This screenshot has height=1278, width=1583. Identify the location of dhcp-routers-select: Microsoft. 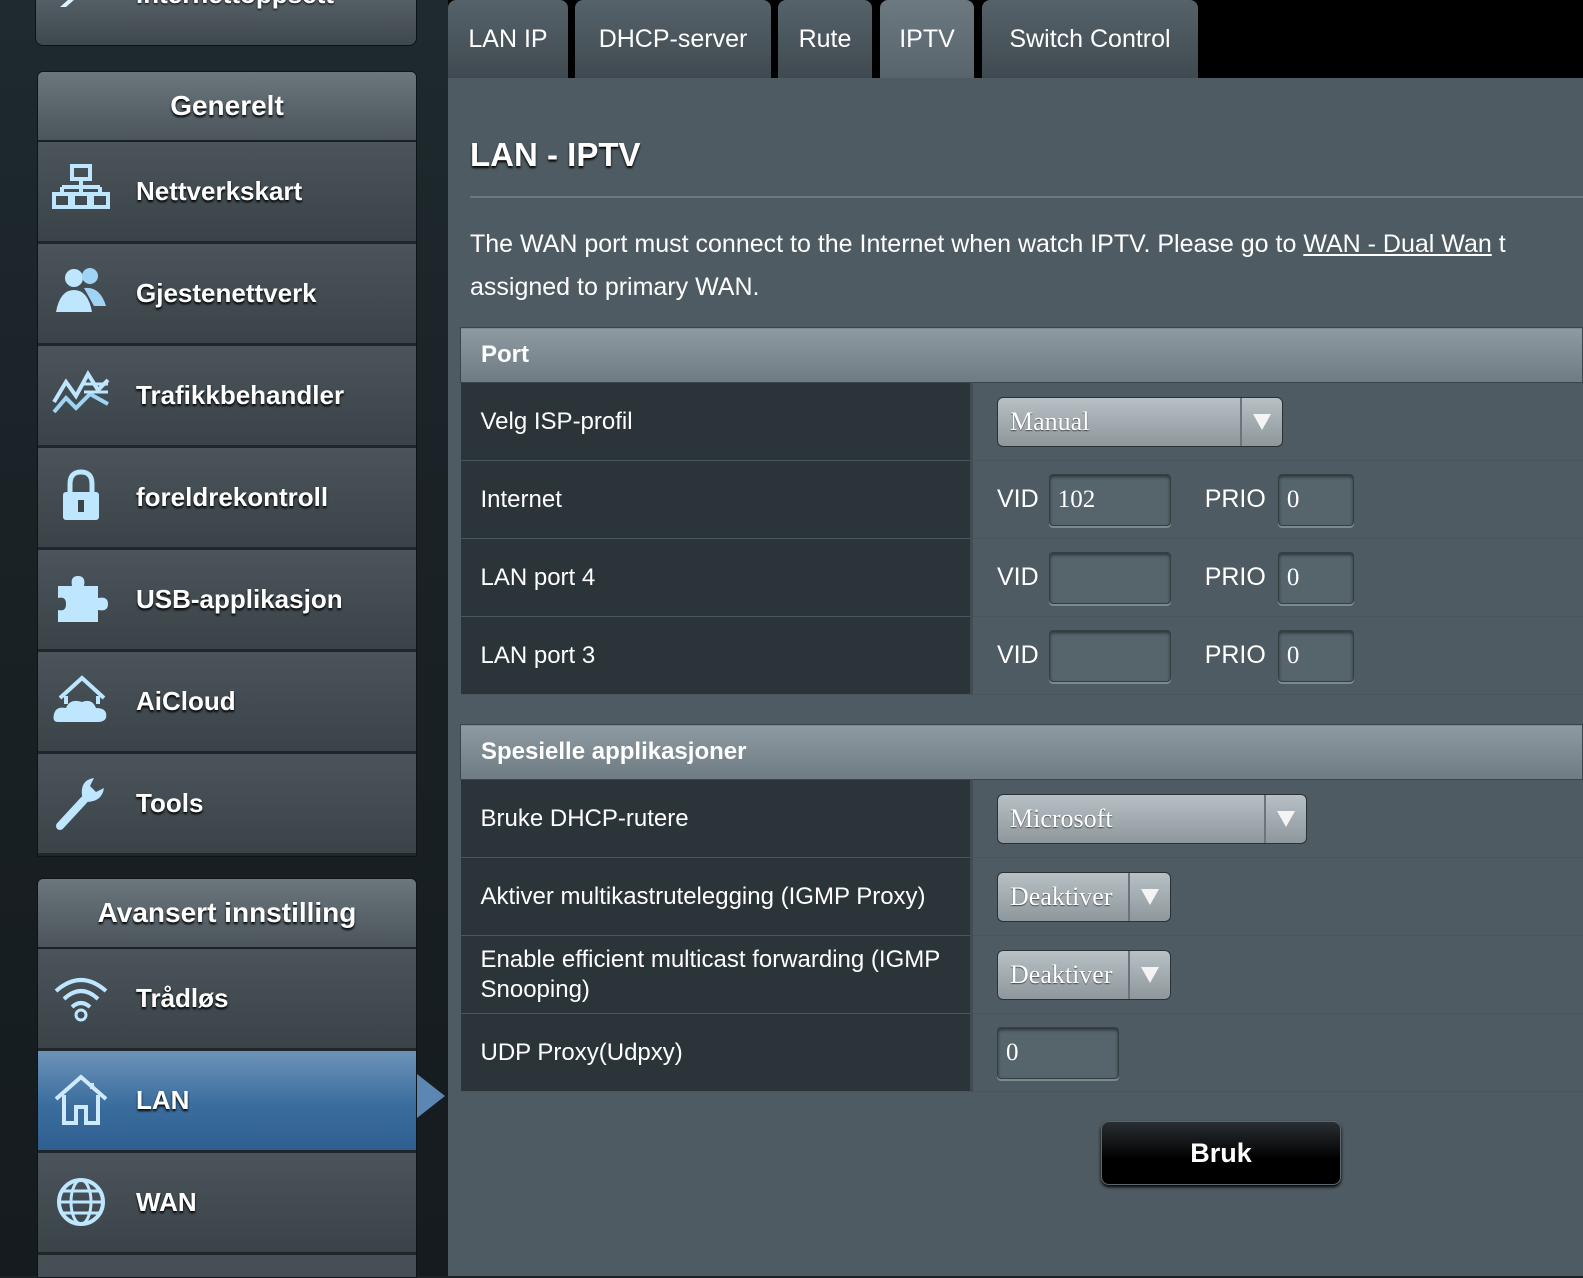
(1152, 818).